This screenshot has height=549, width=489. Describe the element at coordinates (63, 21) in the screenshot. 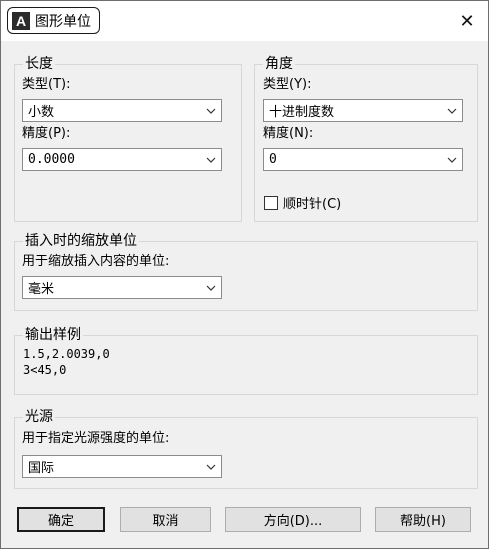

I see `dialog-title: 图形单位` at that location.